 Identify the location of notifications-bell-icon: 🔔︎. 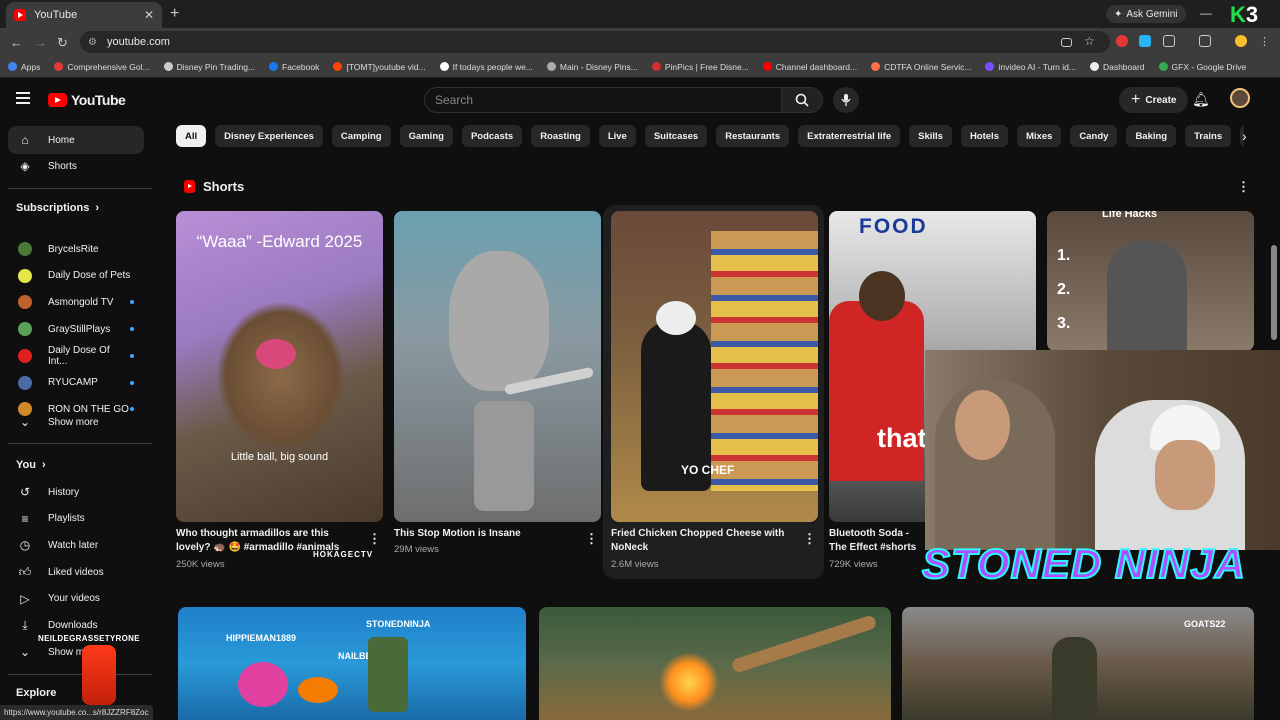
(1201, 99).